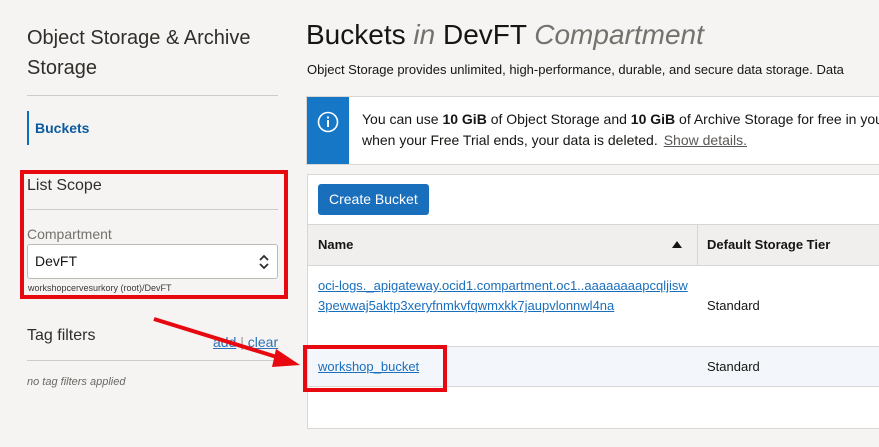  Describe the element at coordinates (245, 342) in the screenshot. I see `tag-filter-actions: add | clear` at that location.